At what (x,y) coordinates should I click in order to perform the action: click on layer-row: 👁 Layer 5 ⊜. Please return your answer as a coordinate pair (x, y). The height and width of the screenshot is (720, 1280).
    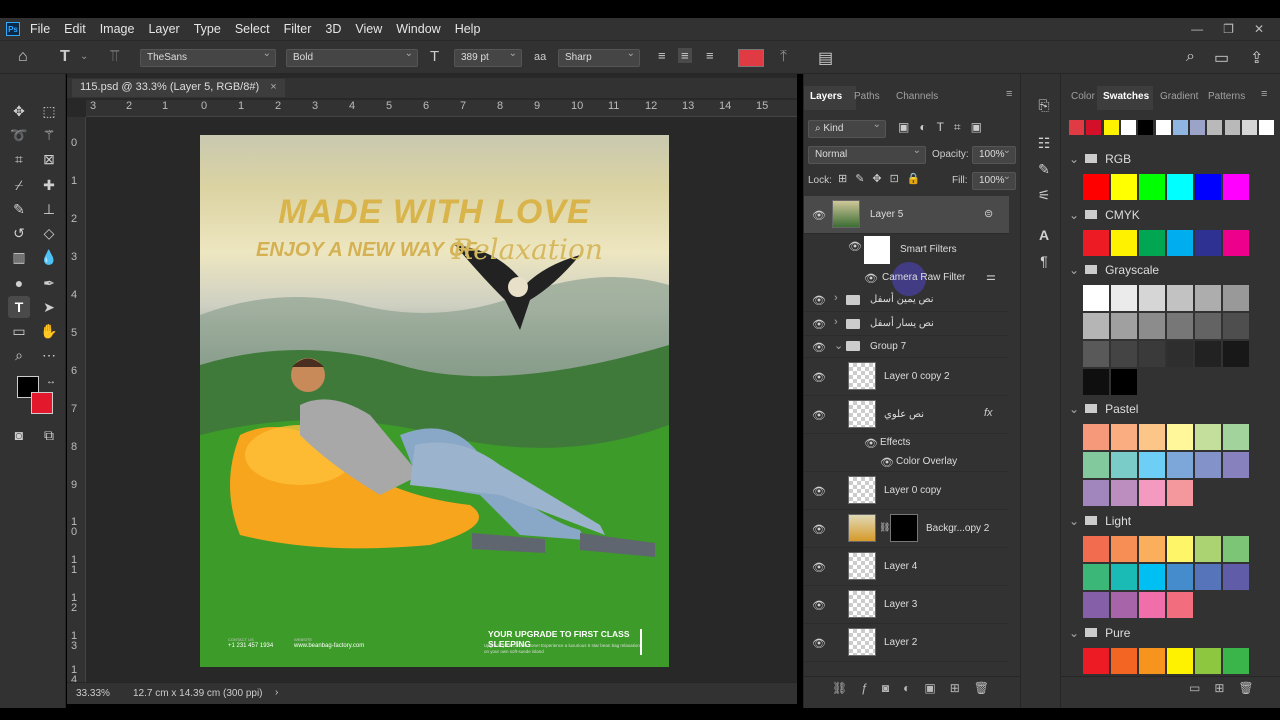
    Looking at the image, I should click on (906, 215).